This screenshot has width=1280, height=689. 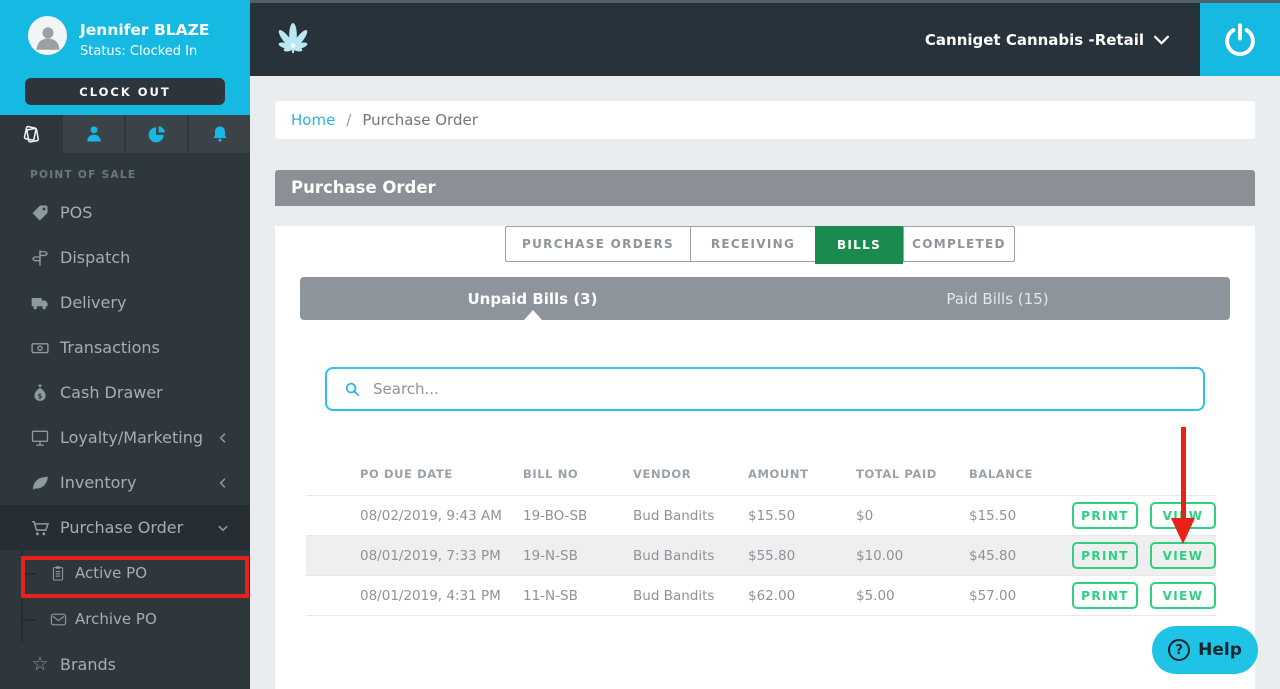 What do you see at coordinates (420, 120) in the screenshot?
I see `breadcrumb-current: Purchase Order` at bounding box center [420, 120].